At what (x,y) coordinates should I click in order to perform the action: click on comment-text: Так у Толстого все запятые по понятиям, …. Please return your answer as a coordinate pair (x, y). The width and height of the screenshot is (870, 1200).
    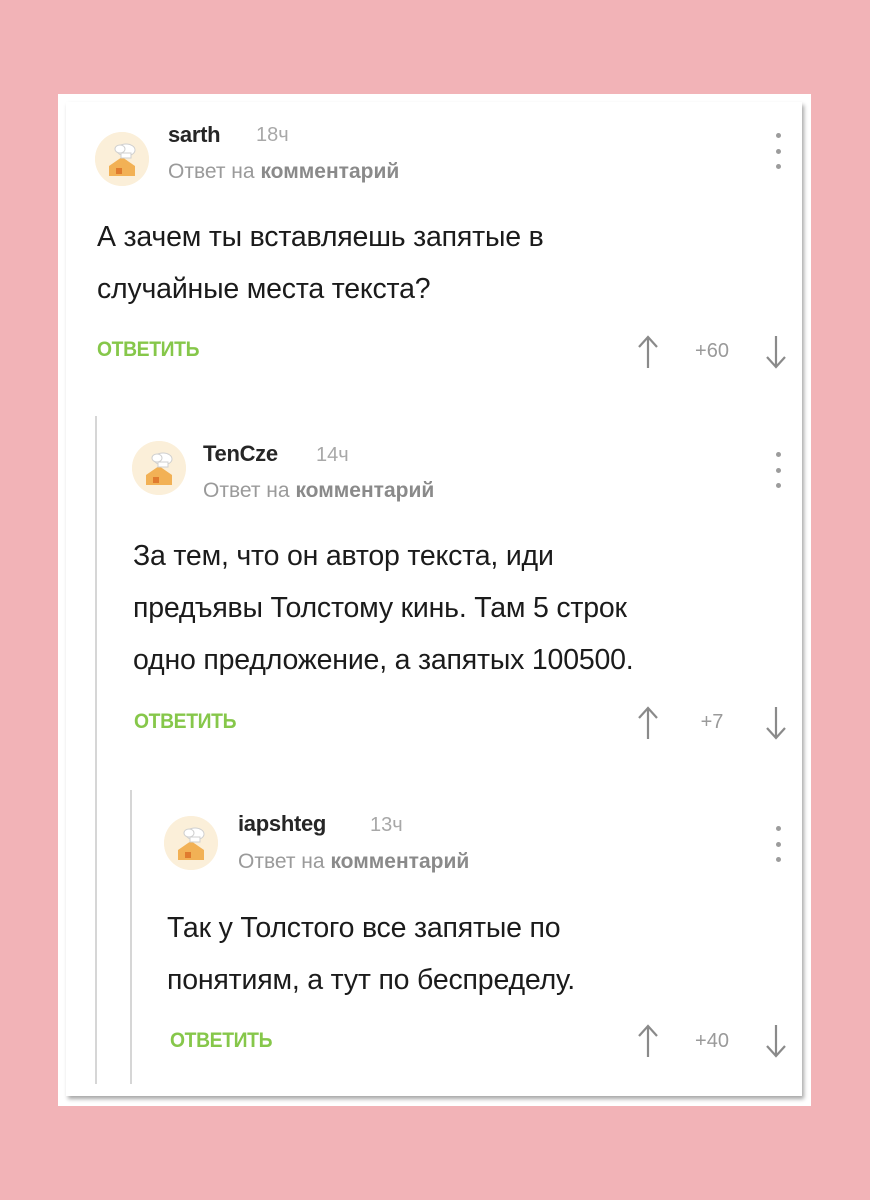
    Looking at the image, I should click on (371, 954).